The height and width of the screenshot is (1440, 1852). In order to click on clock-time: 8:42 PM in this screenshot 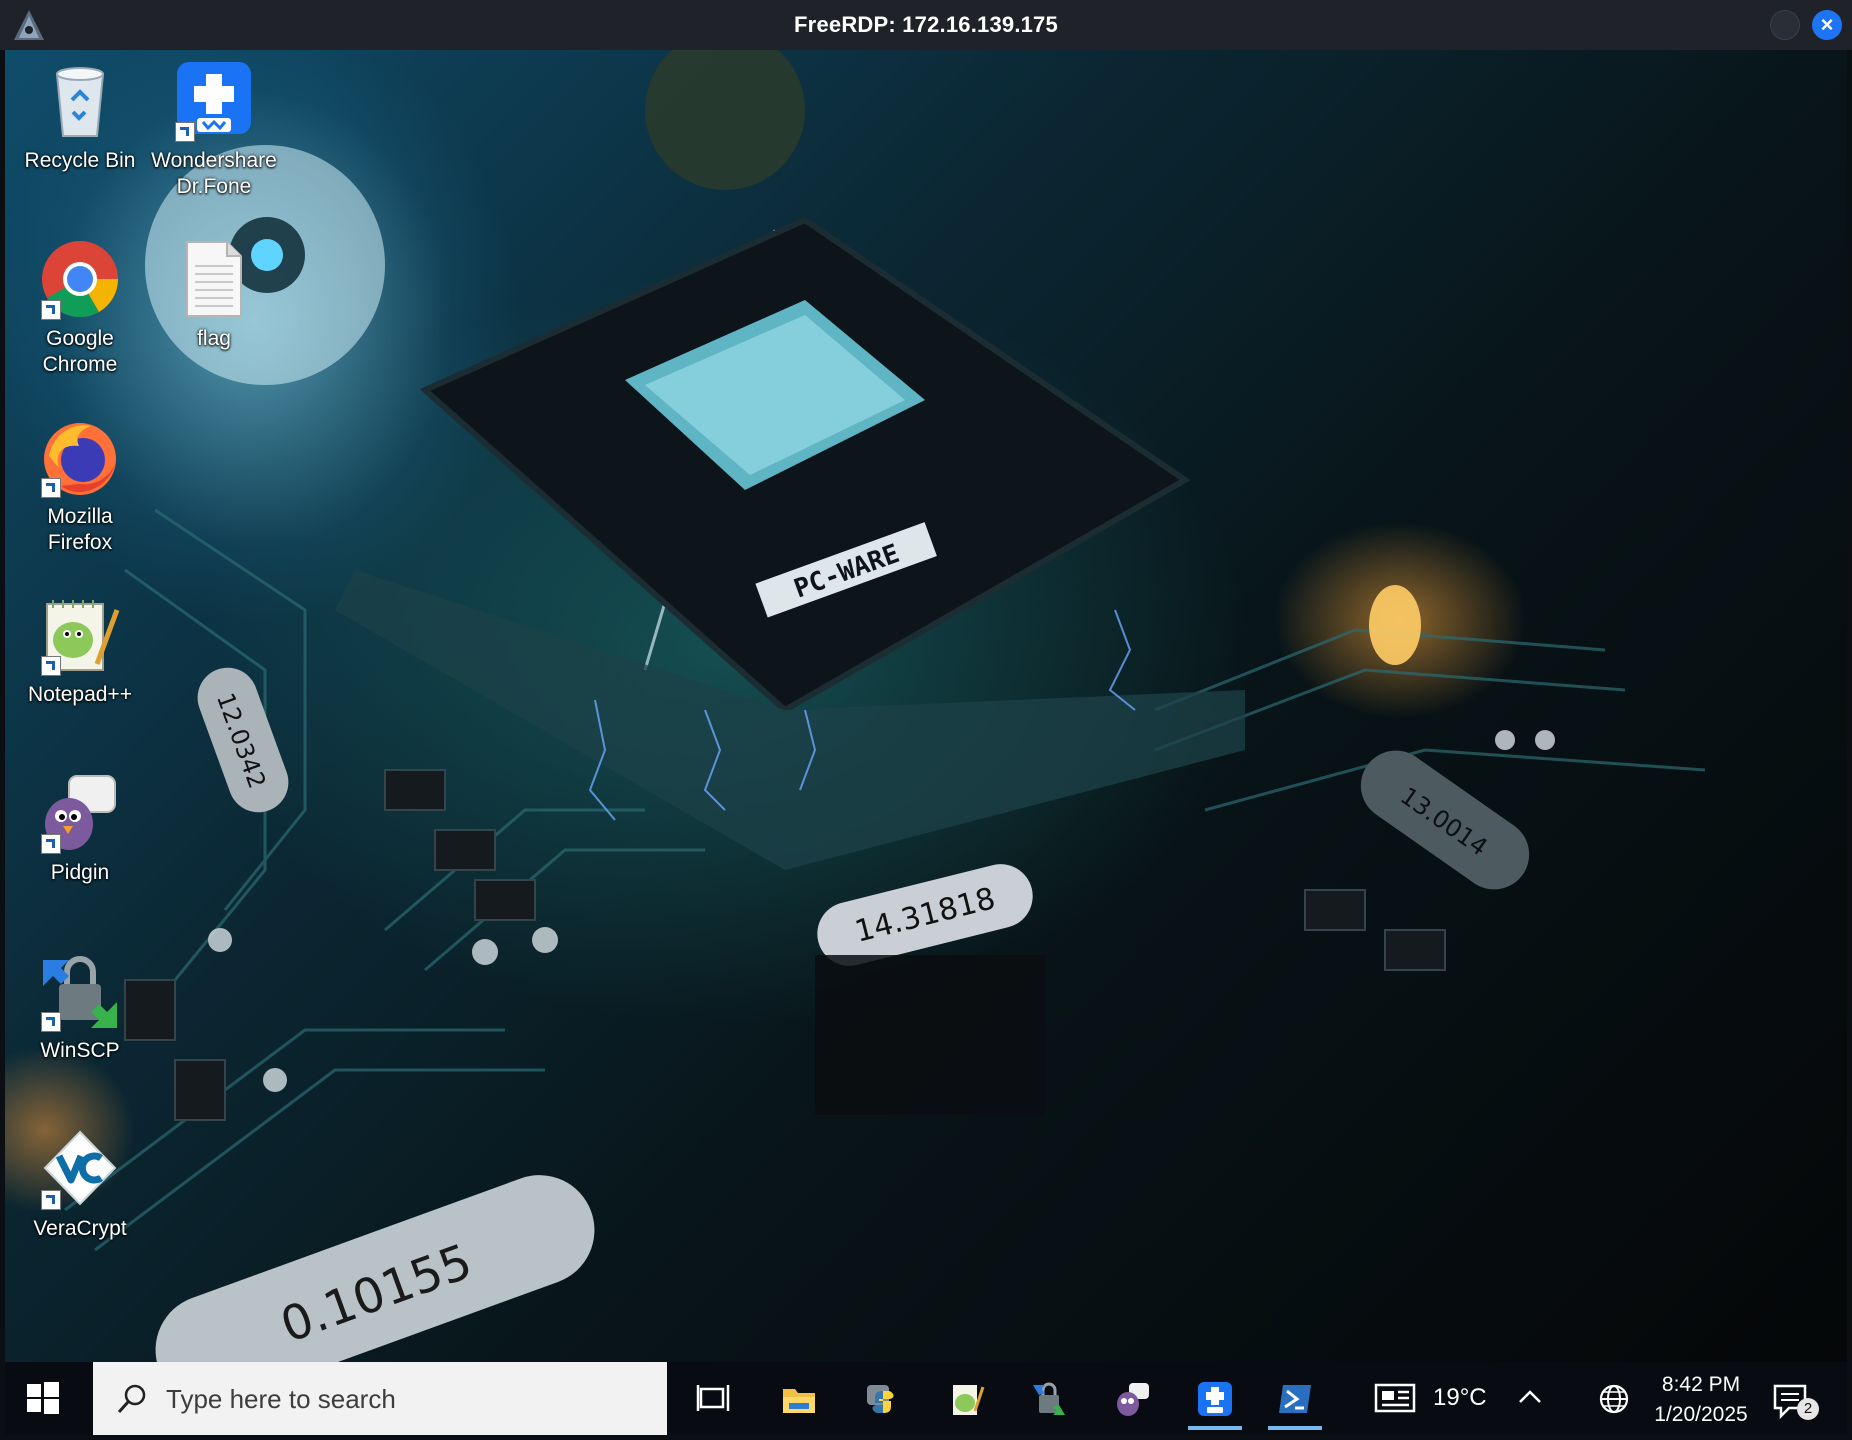, I will do `click(1701, 1384)`.